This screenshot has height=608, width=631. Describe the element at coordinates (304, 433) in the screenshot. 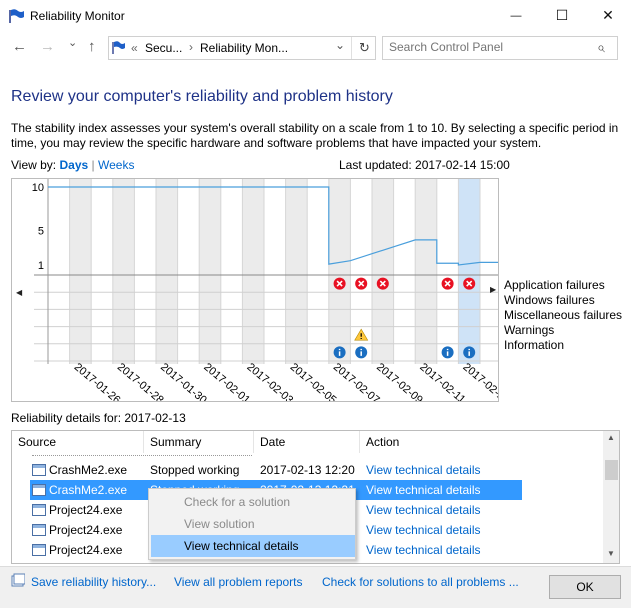

I see `sort-ascending-icon: ^` at that location.